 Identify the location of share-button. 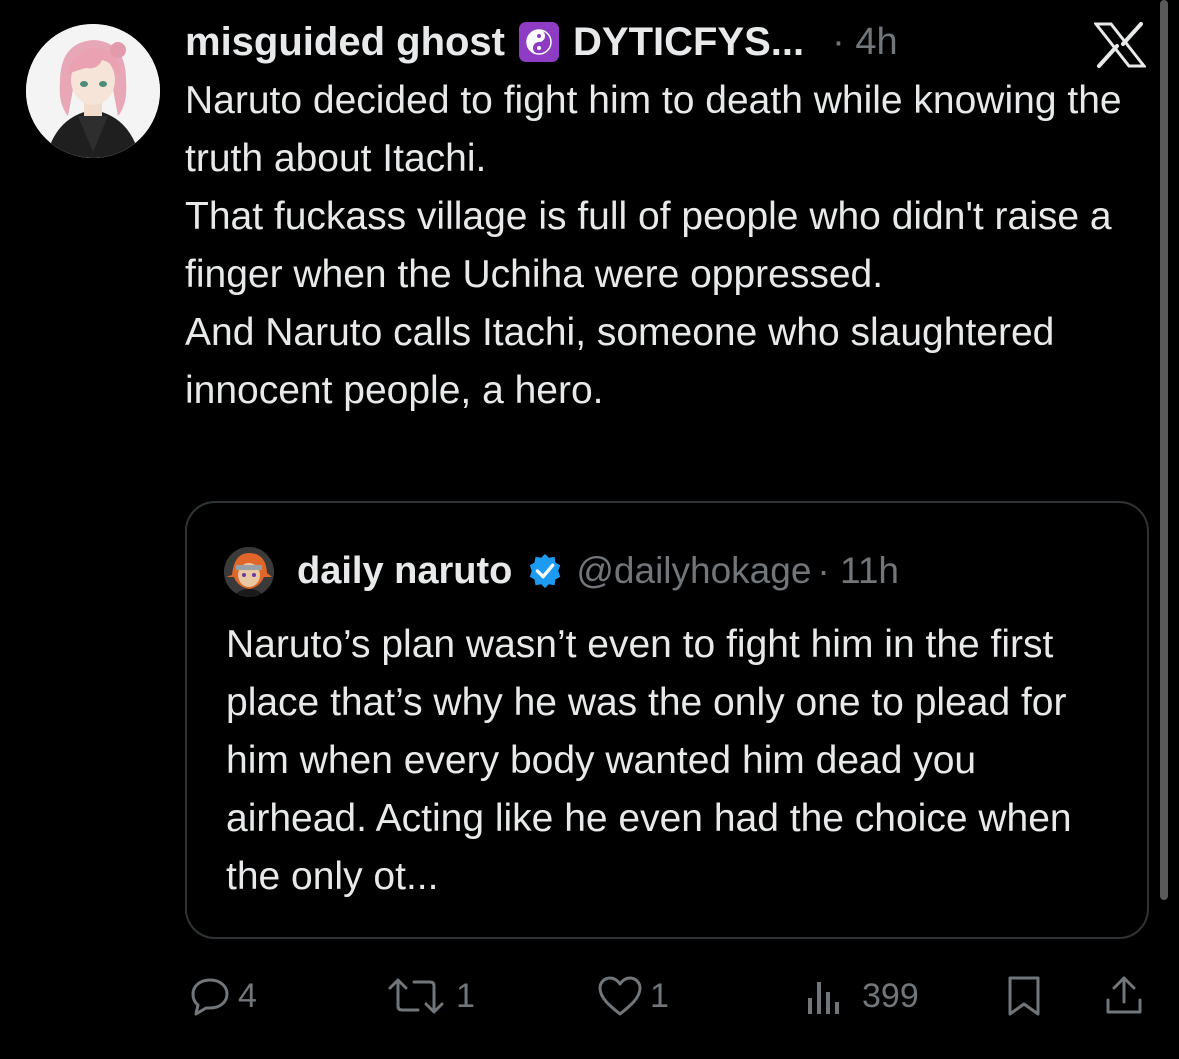
(1124, 996).